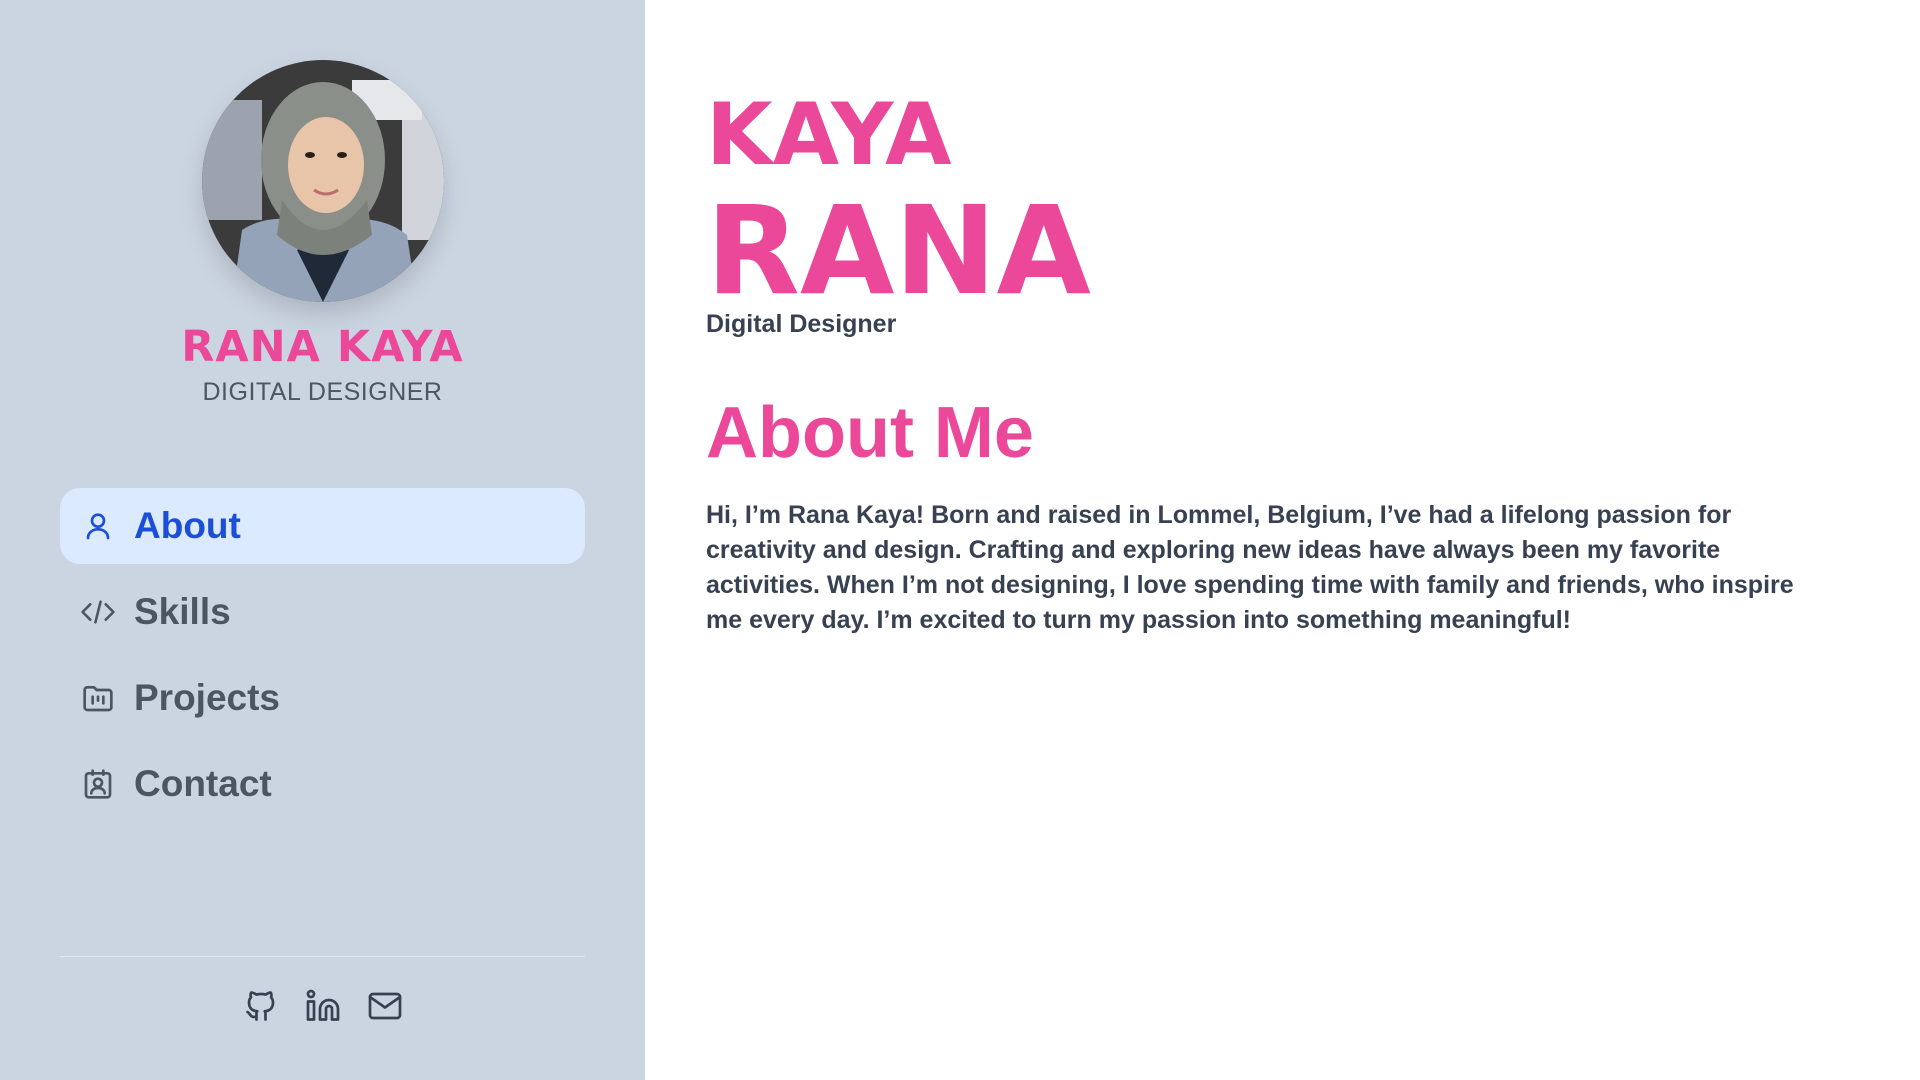 The height and width of the screenshot is (1080, 1920). I want to click on user-icon, so click(98, 526).